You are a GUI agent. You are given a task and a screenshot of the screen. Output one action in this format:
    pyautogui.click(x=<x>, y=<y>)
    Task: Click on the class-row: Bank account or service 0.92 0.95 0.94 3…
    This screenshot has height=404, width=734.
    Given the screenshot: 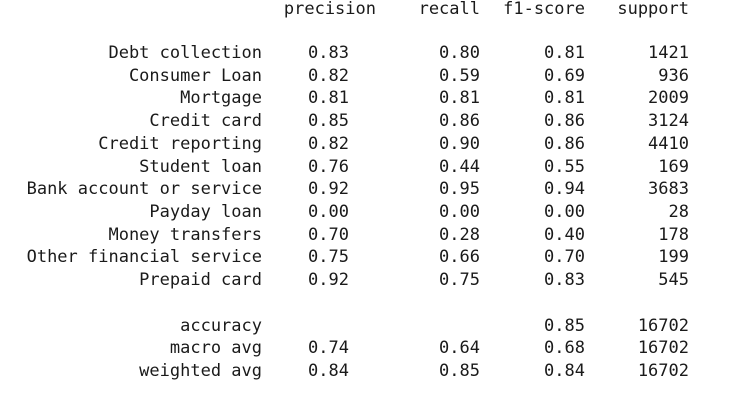 What is the action you would take?
    pyautogui.click(x=367, y=189)
    